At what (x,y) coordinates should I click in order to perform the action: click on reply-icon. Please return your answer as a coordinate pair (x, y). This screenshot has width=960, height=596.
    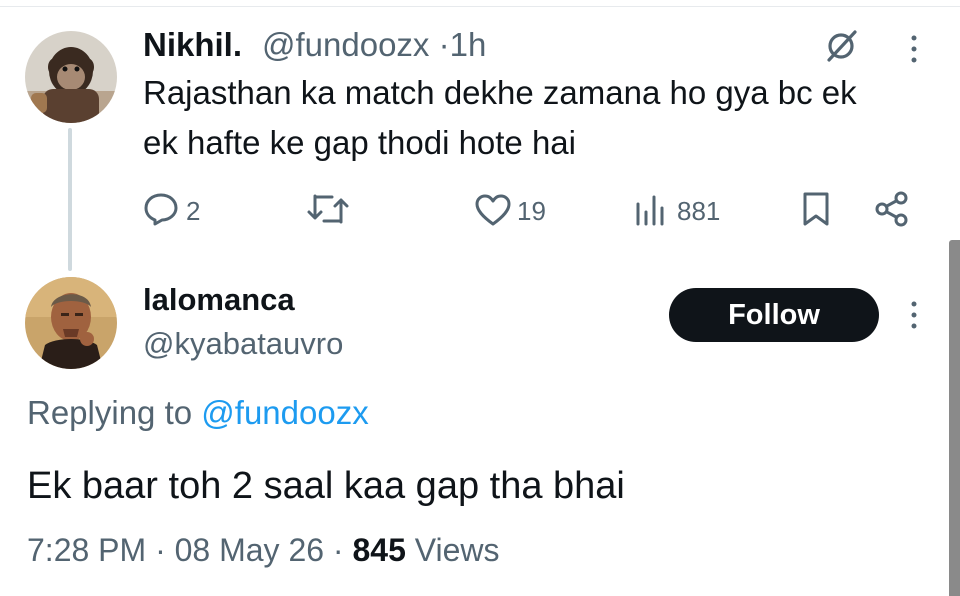
    Looking at the image, I should click on (161, 209).